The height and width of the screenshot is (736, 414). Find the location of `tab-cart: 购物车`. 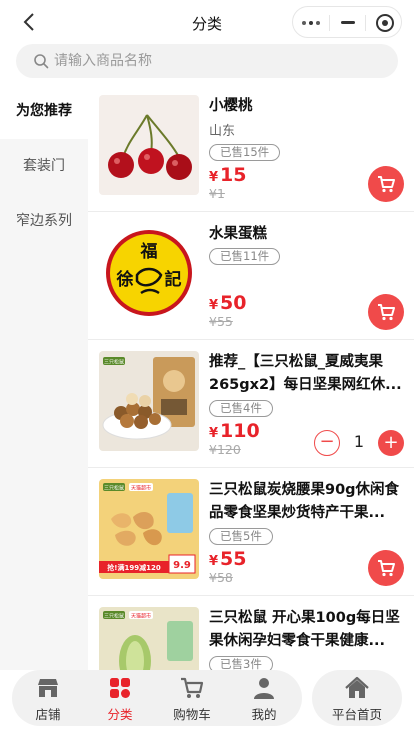

tab-cart: 购物车 is located at coordinates (192, 699).